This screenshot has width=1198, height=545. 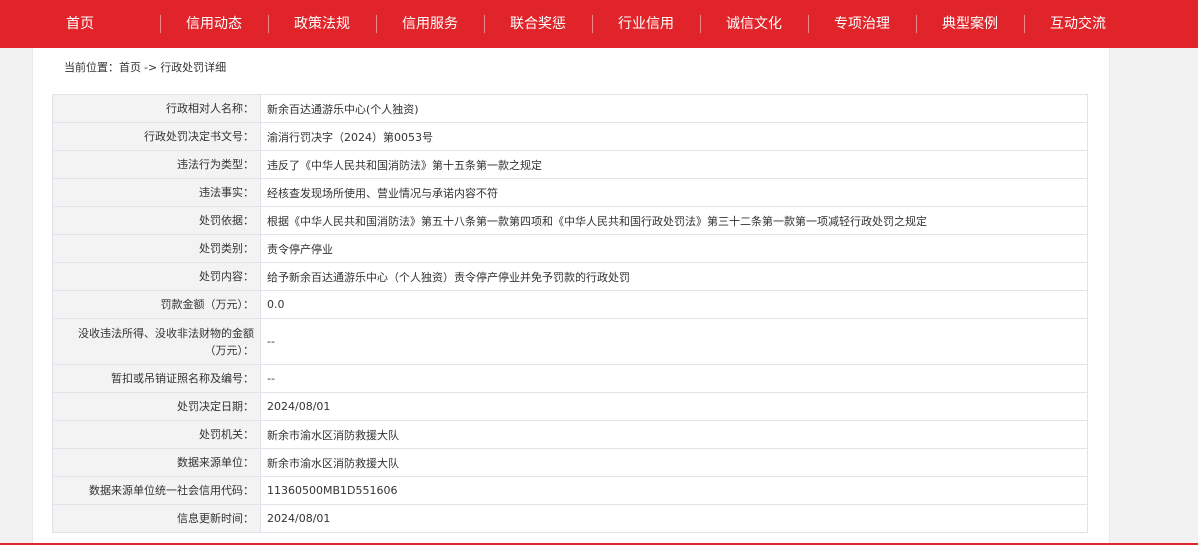 I want to click on table-row: 暂扣或吊销证照名称及编号： --, so click(x=570, y=378).